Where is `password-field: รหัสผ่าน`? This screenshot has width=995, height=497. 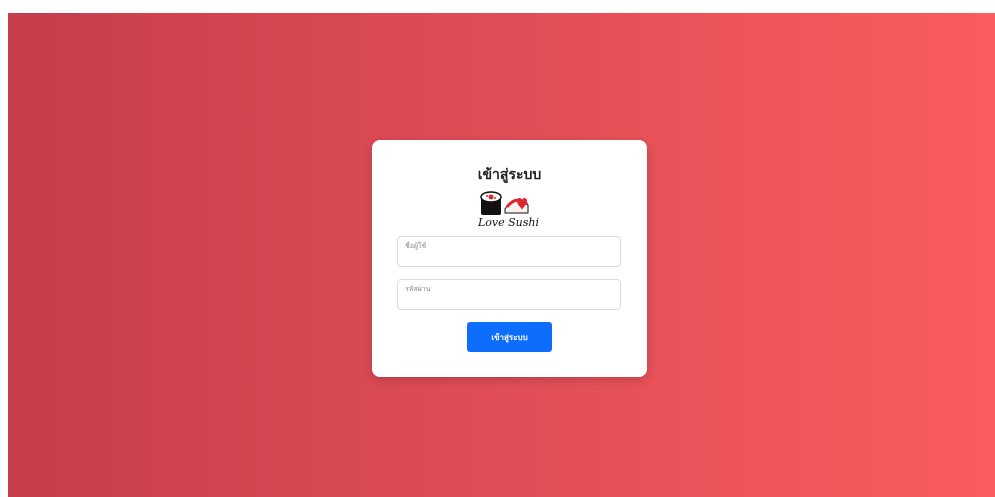 password-field: รหัสผ่าน is located at coordinates (509, 294).